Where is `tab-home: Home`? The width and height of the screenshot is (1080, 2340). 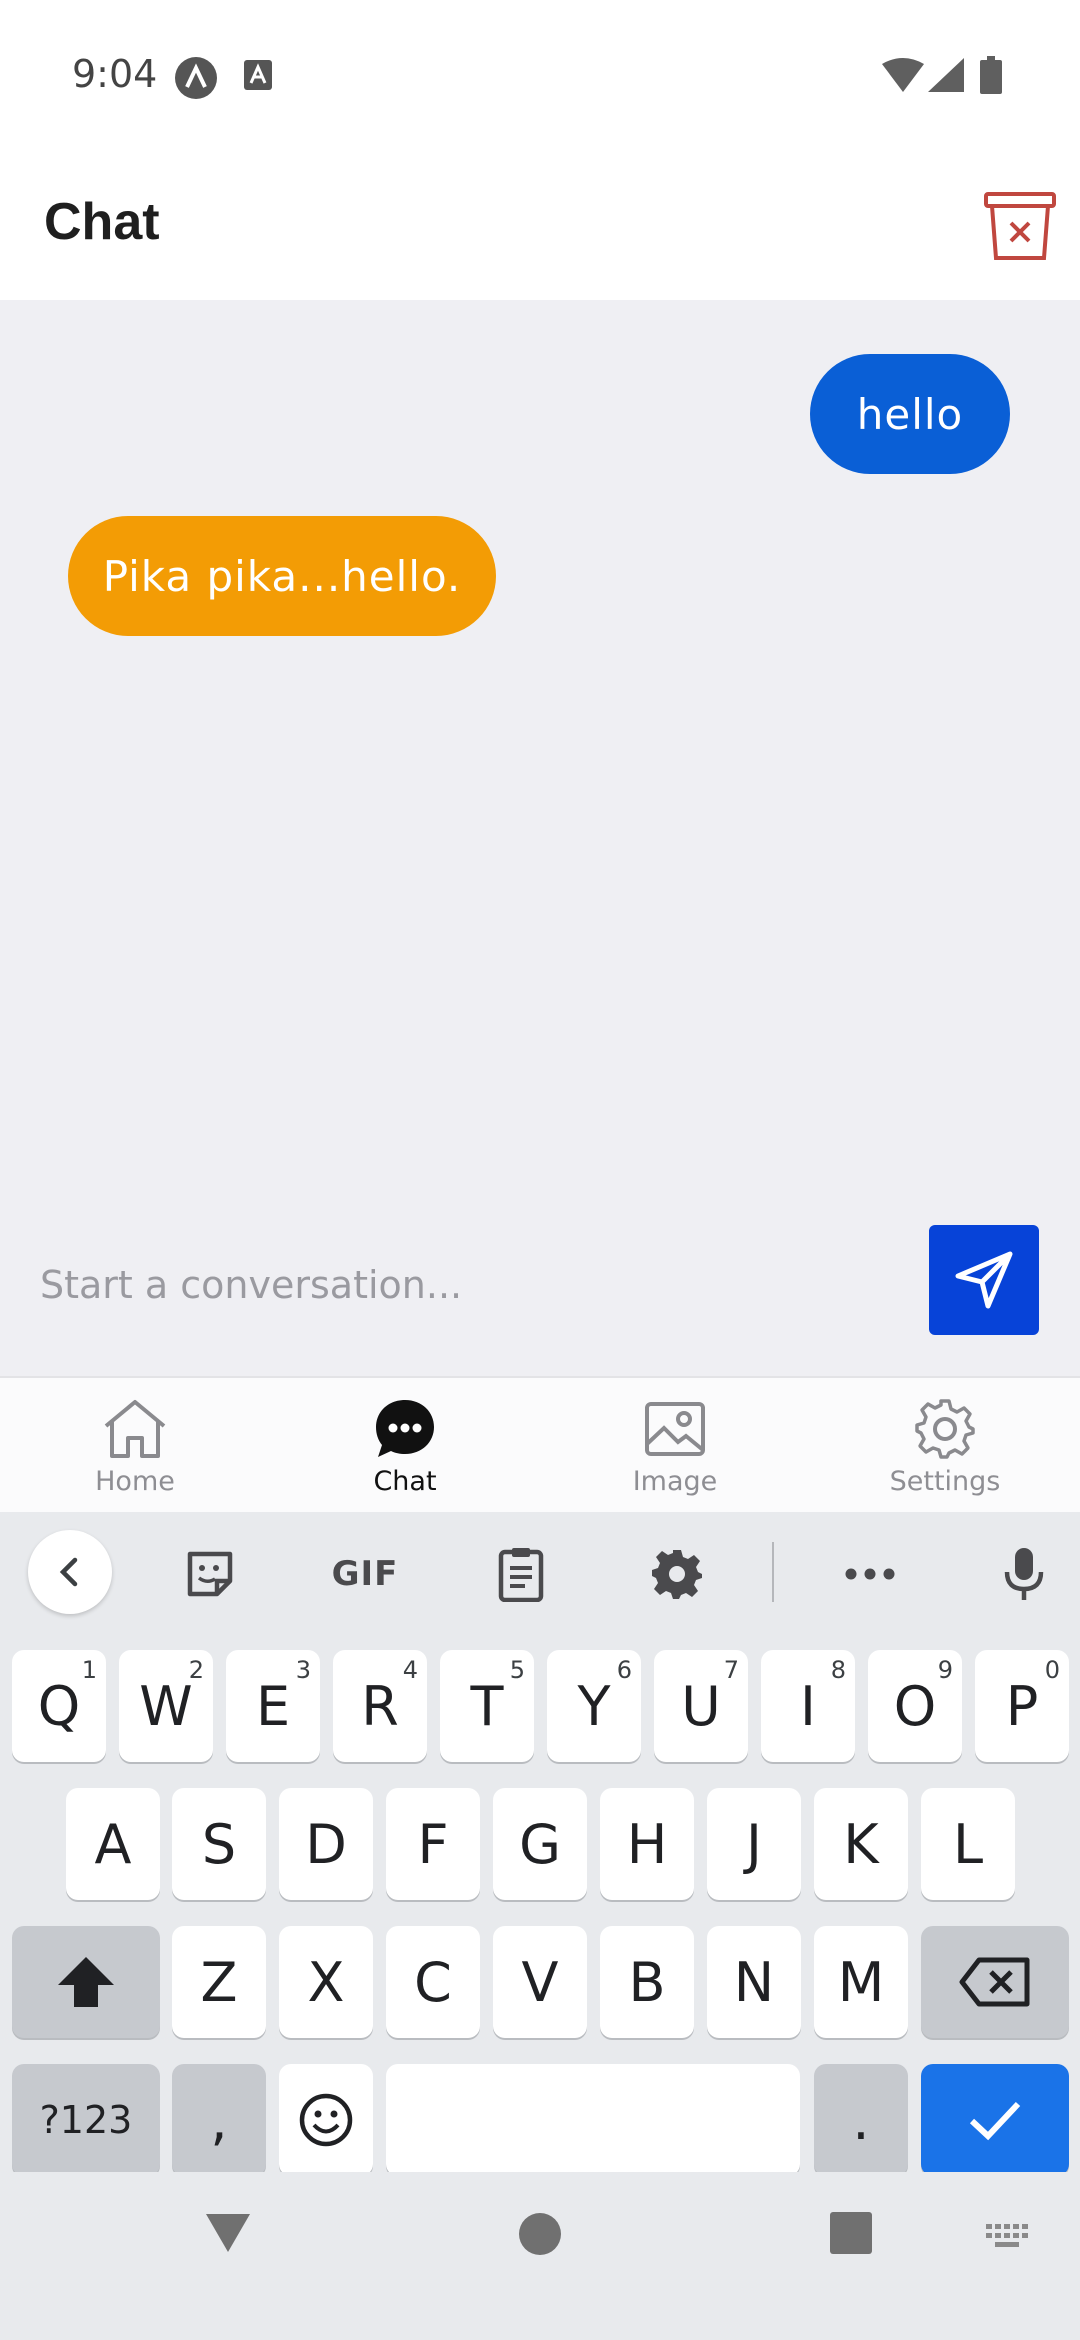 tab-home: Home is located at coordinates (135, 1446).